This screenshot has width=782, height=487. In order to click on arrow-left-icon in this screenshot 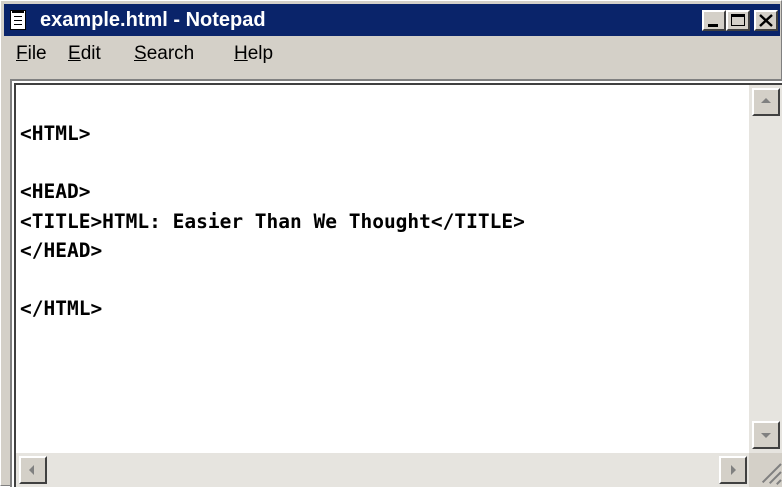, I will do `click(31, 470)`.